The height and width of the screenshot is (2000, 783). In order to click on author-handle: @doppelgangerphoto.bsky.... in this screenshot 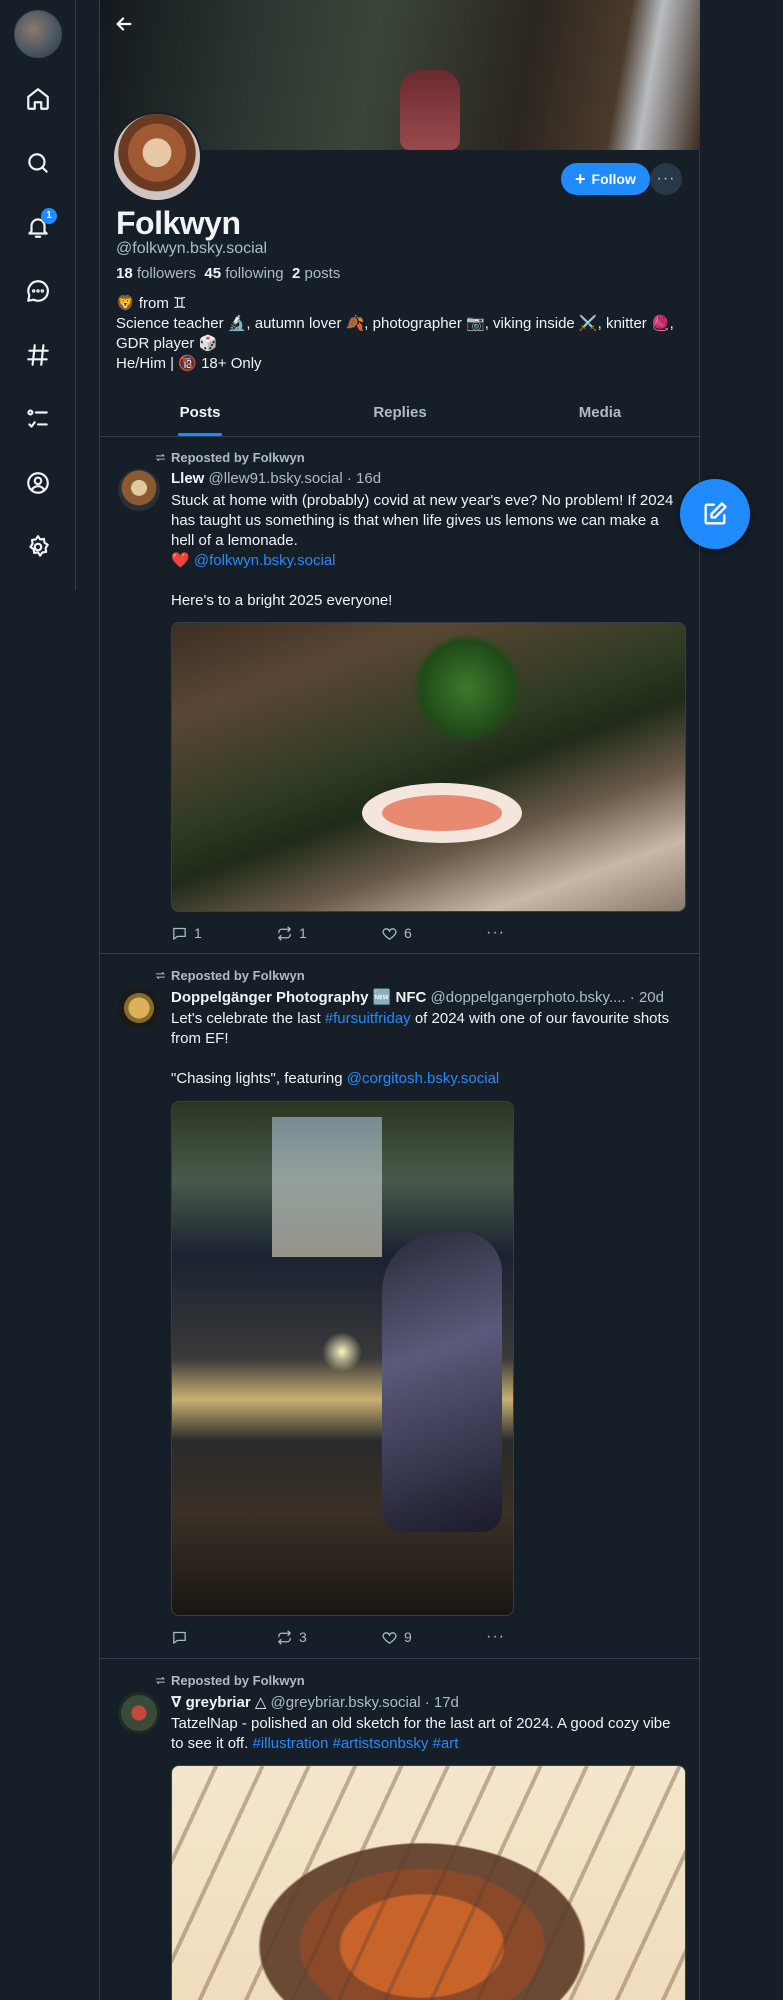, I will do `click(528, 997)`.